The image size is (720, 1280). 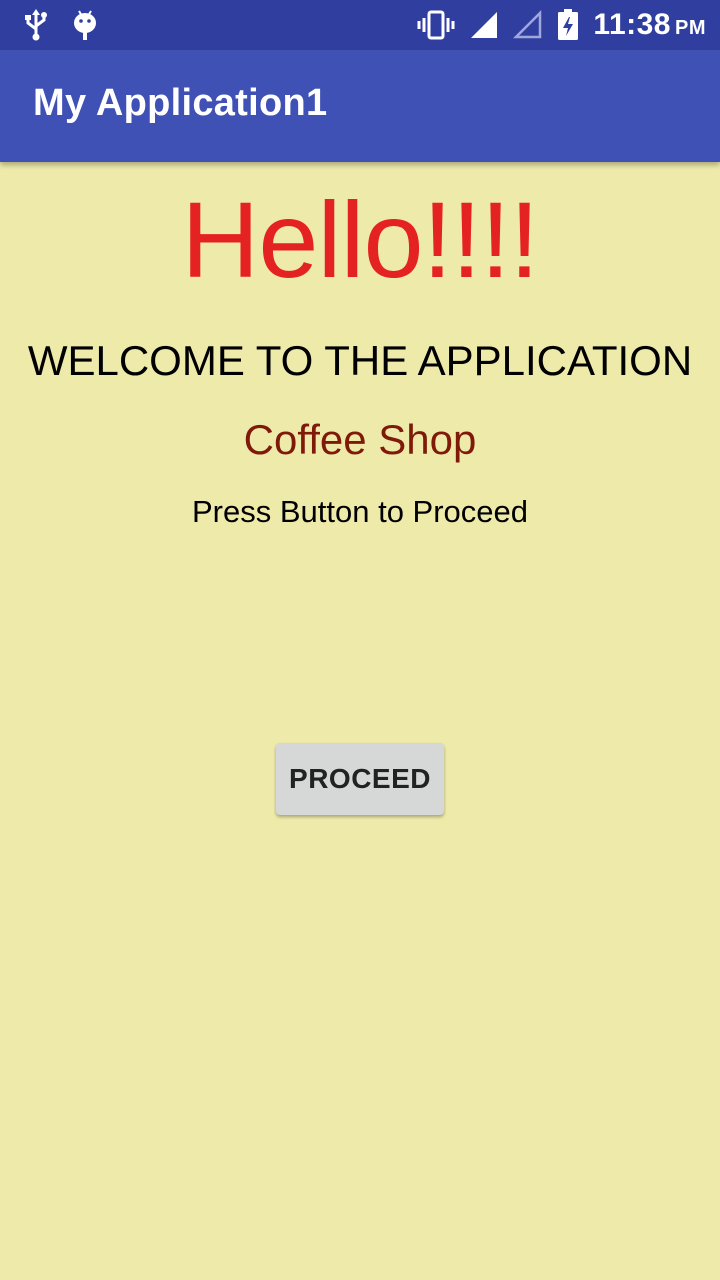 I want to click on vibrate-icon, so click(x=436, y=25).